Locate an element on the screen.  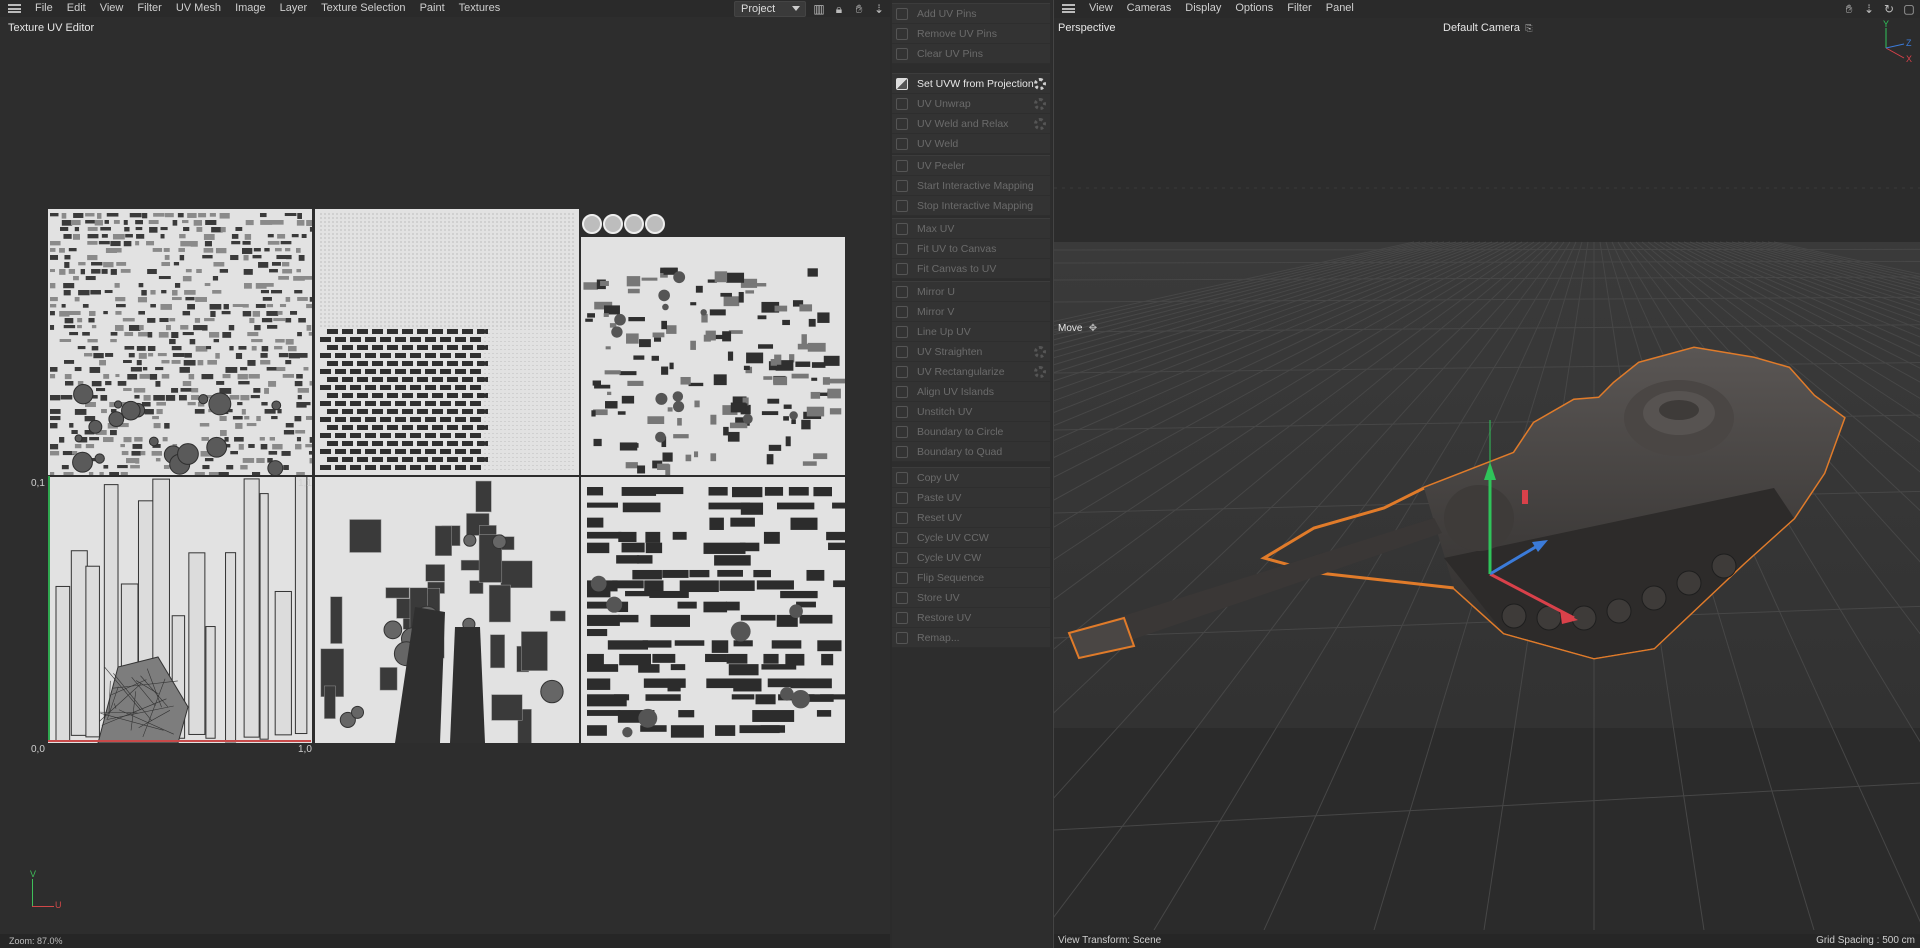
command-label: UV Weld is located at coordinates (938, 143).